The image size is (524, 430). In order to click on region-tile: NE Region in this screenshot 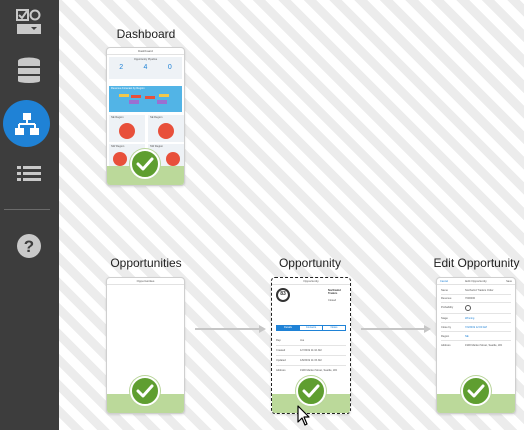, I will do `click(127, 128)`.